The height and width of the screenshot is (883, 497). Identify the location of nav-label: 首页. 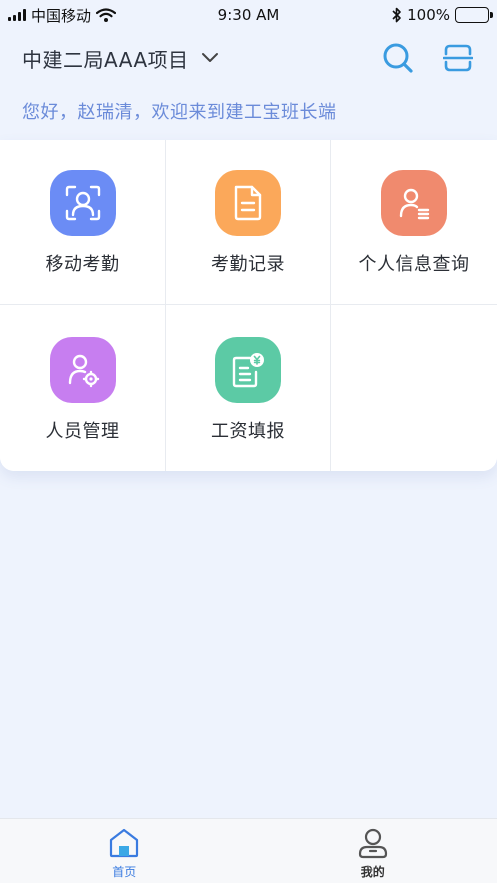
(124, 872).